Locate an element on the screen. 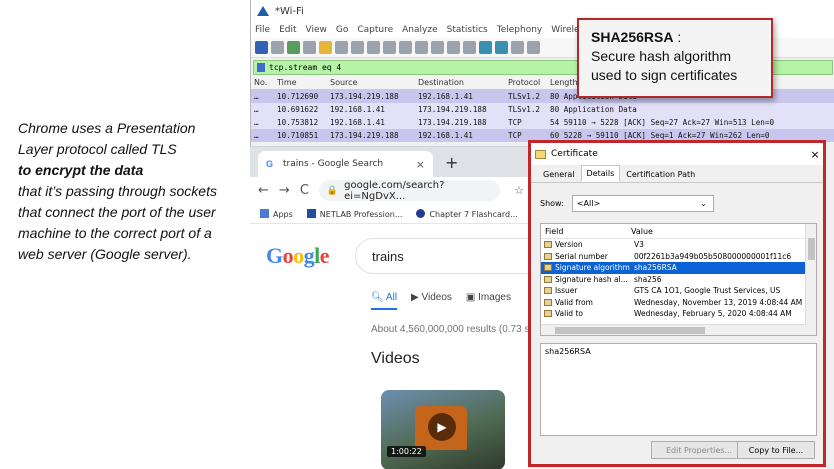 Image resolution: width=834 pixels, height=469 pixels. google-doodle-logo: Google is located at coordinates (298, 256).